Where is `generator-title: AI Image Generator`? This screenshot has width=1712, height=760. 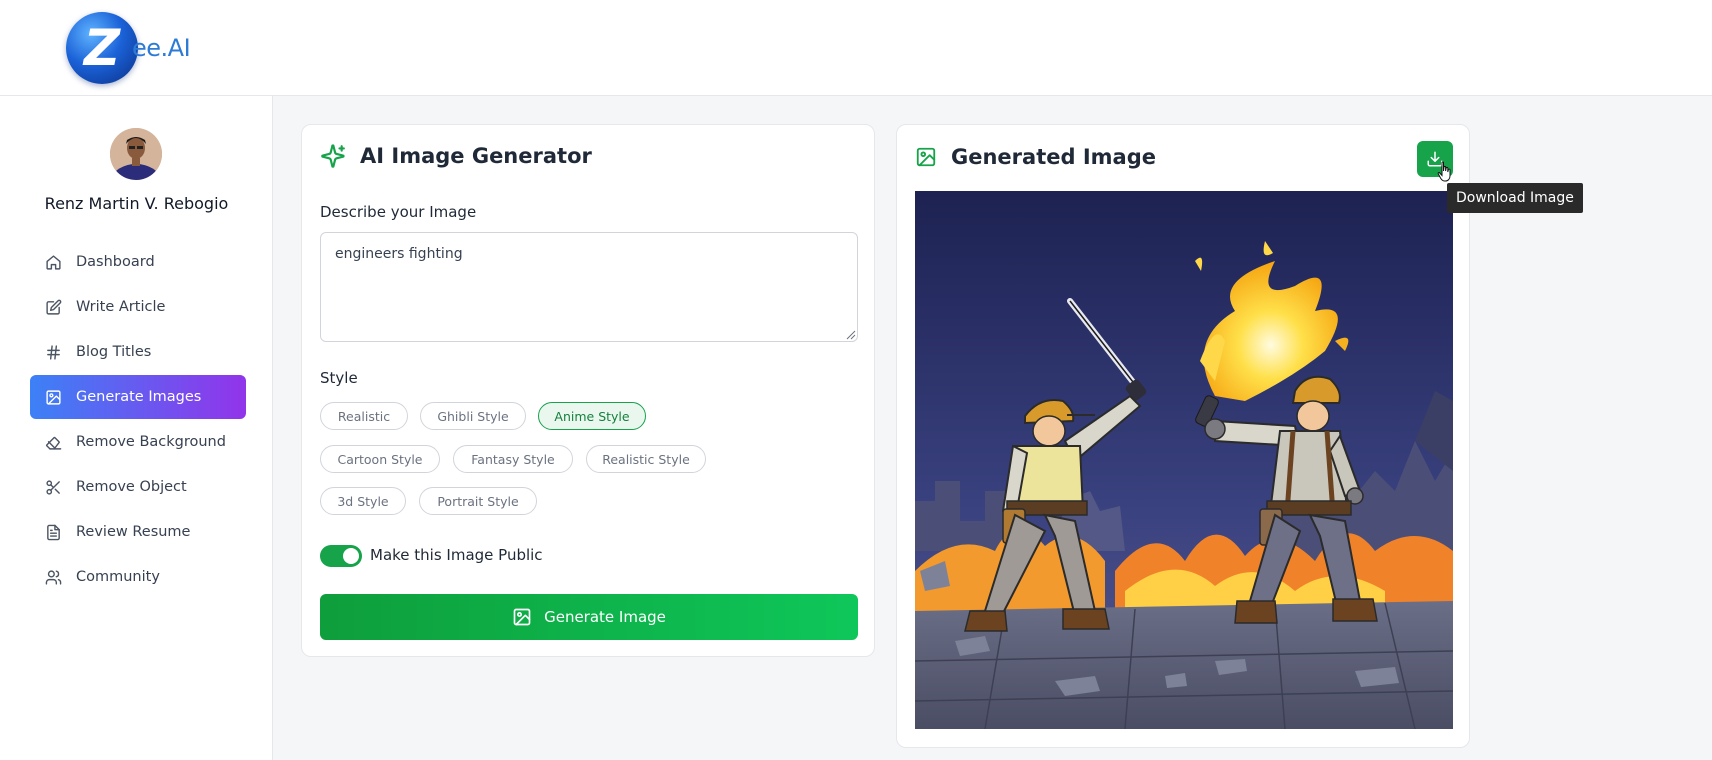
generator-title: AI Image Generator is located at coordinates (456, 156).